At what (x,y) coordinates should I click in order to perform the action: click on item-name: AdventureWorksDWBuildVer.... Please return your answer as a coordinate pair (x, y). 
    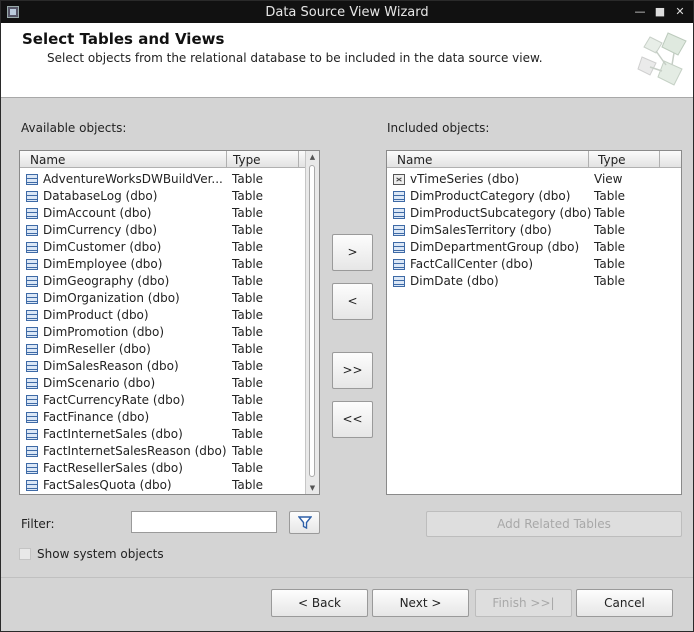
    Looking at the image, I should click on (133, 179).